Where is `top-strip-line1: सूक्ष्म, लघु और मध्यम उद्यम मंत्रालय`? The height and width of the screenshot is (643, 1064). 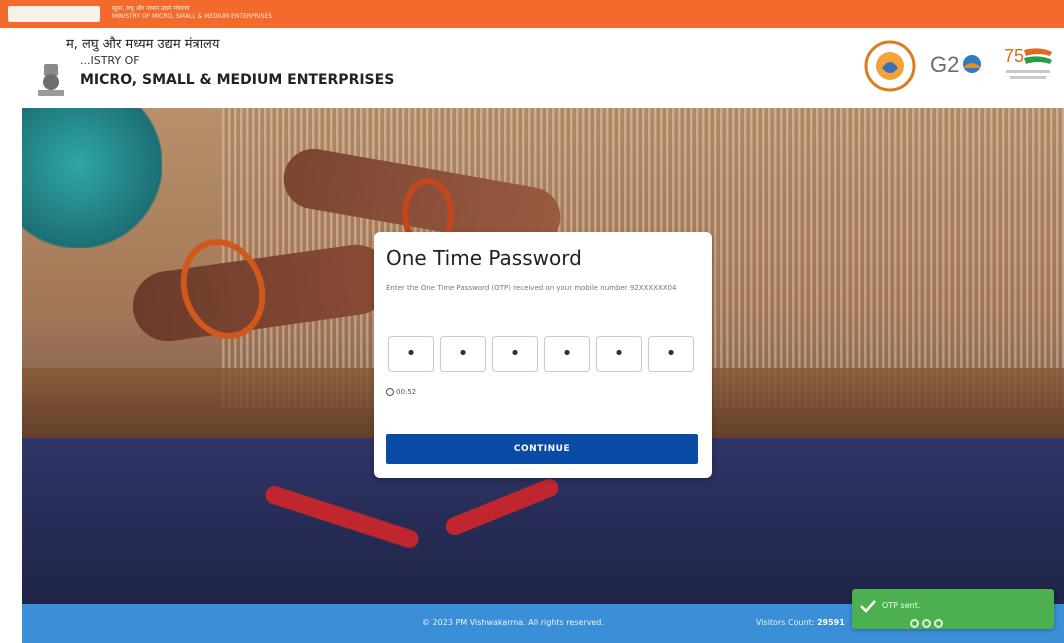
top-strip-line1: सूक्ष्म, लघु और मध्यम उद्यम मंत्रालय is located at coordinates (151, 8).